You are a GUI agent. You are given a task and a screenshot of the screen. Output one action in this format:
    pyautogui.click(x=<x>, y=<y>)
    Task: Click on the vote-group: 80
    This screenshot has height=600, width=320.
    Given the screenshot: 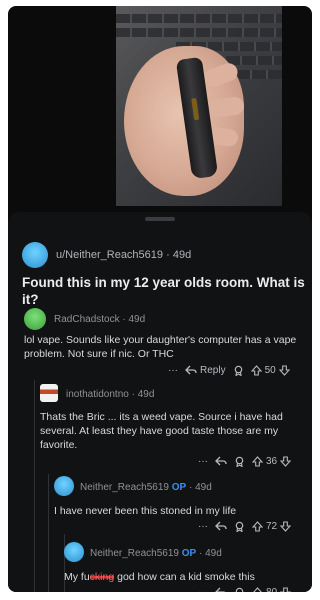 What is the action you would take?
    pyautogui.click(x=272, y=589)
    